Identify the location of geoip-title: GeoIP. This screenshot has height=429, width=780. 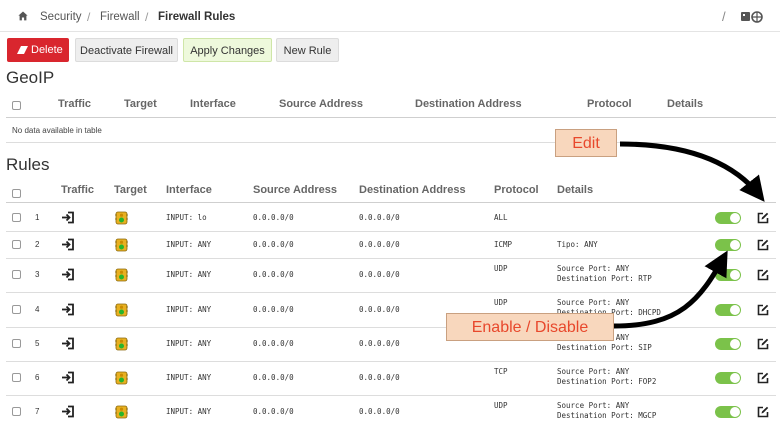
(30, 77).